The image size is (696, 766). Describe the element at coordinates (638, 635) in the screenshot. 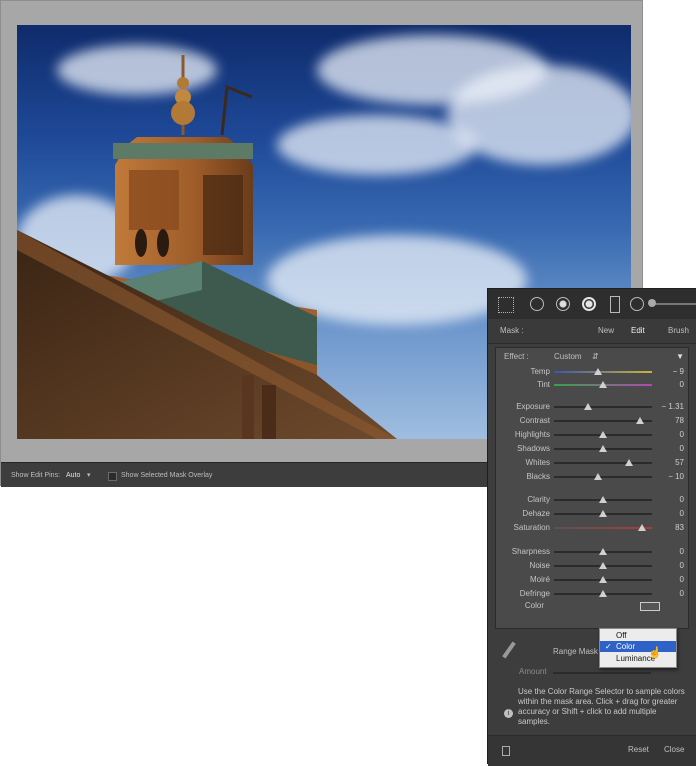

I see `range-mask-option-off: Off` at that location.